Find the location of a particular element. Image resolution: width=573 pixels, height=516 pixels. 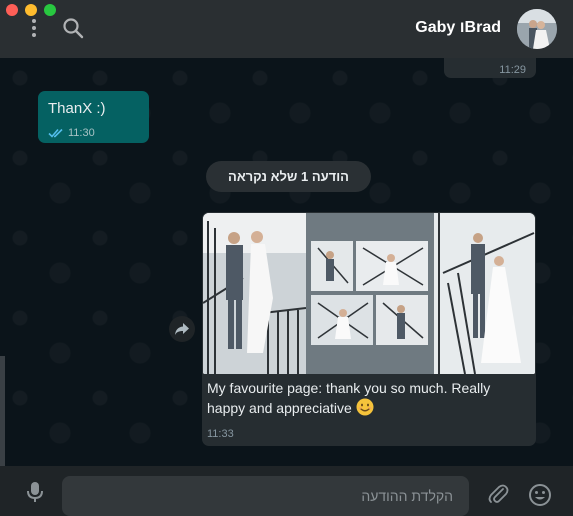

paperclip-icon is located at coordinates (498, 494).